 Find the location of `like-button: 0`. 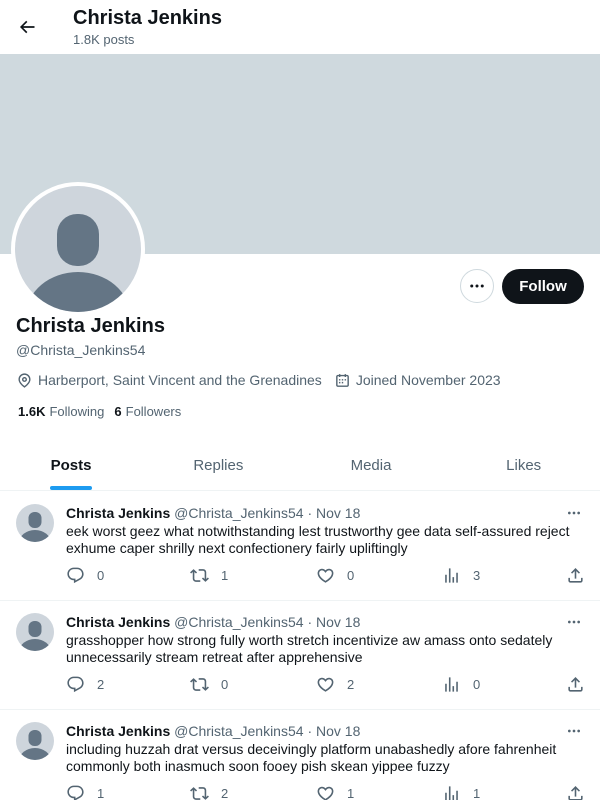

like-button: 0 is located at coordinates (335, 575).